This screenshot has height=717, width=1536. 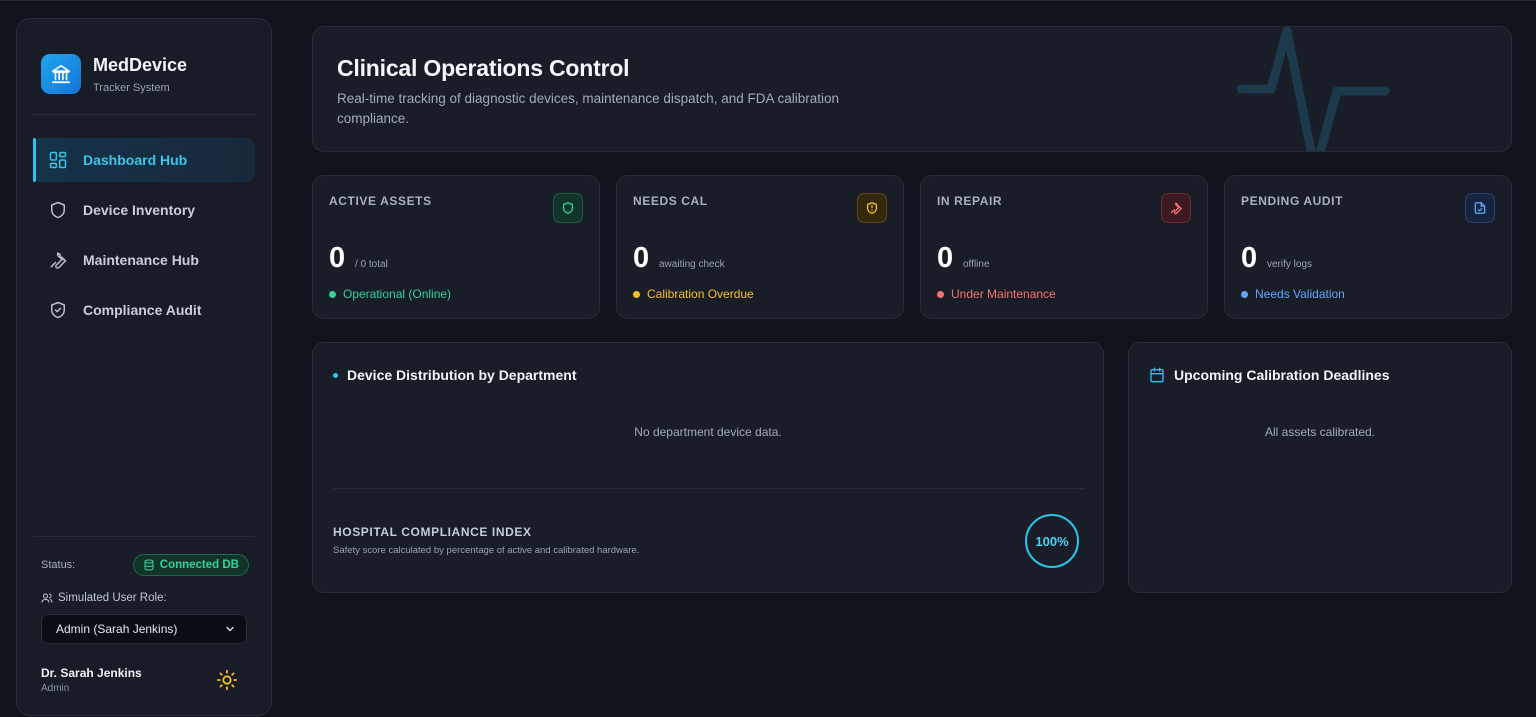 What do you see at coordinates (91, 673) in the screenshot?
I see `user-name: Dr. Sarah Jenkins` at bounding box center [91, 673].